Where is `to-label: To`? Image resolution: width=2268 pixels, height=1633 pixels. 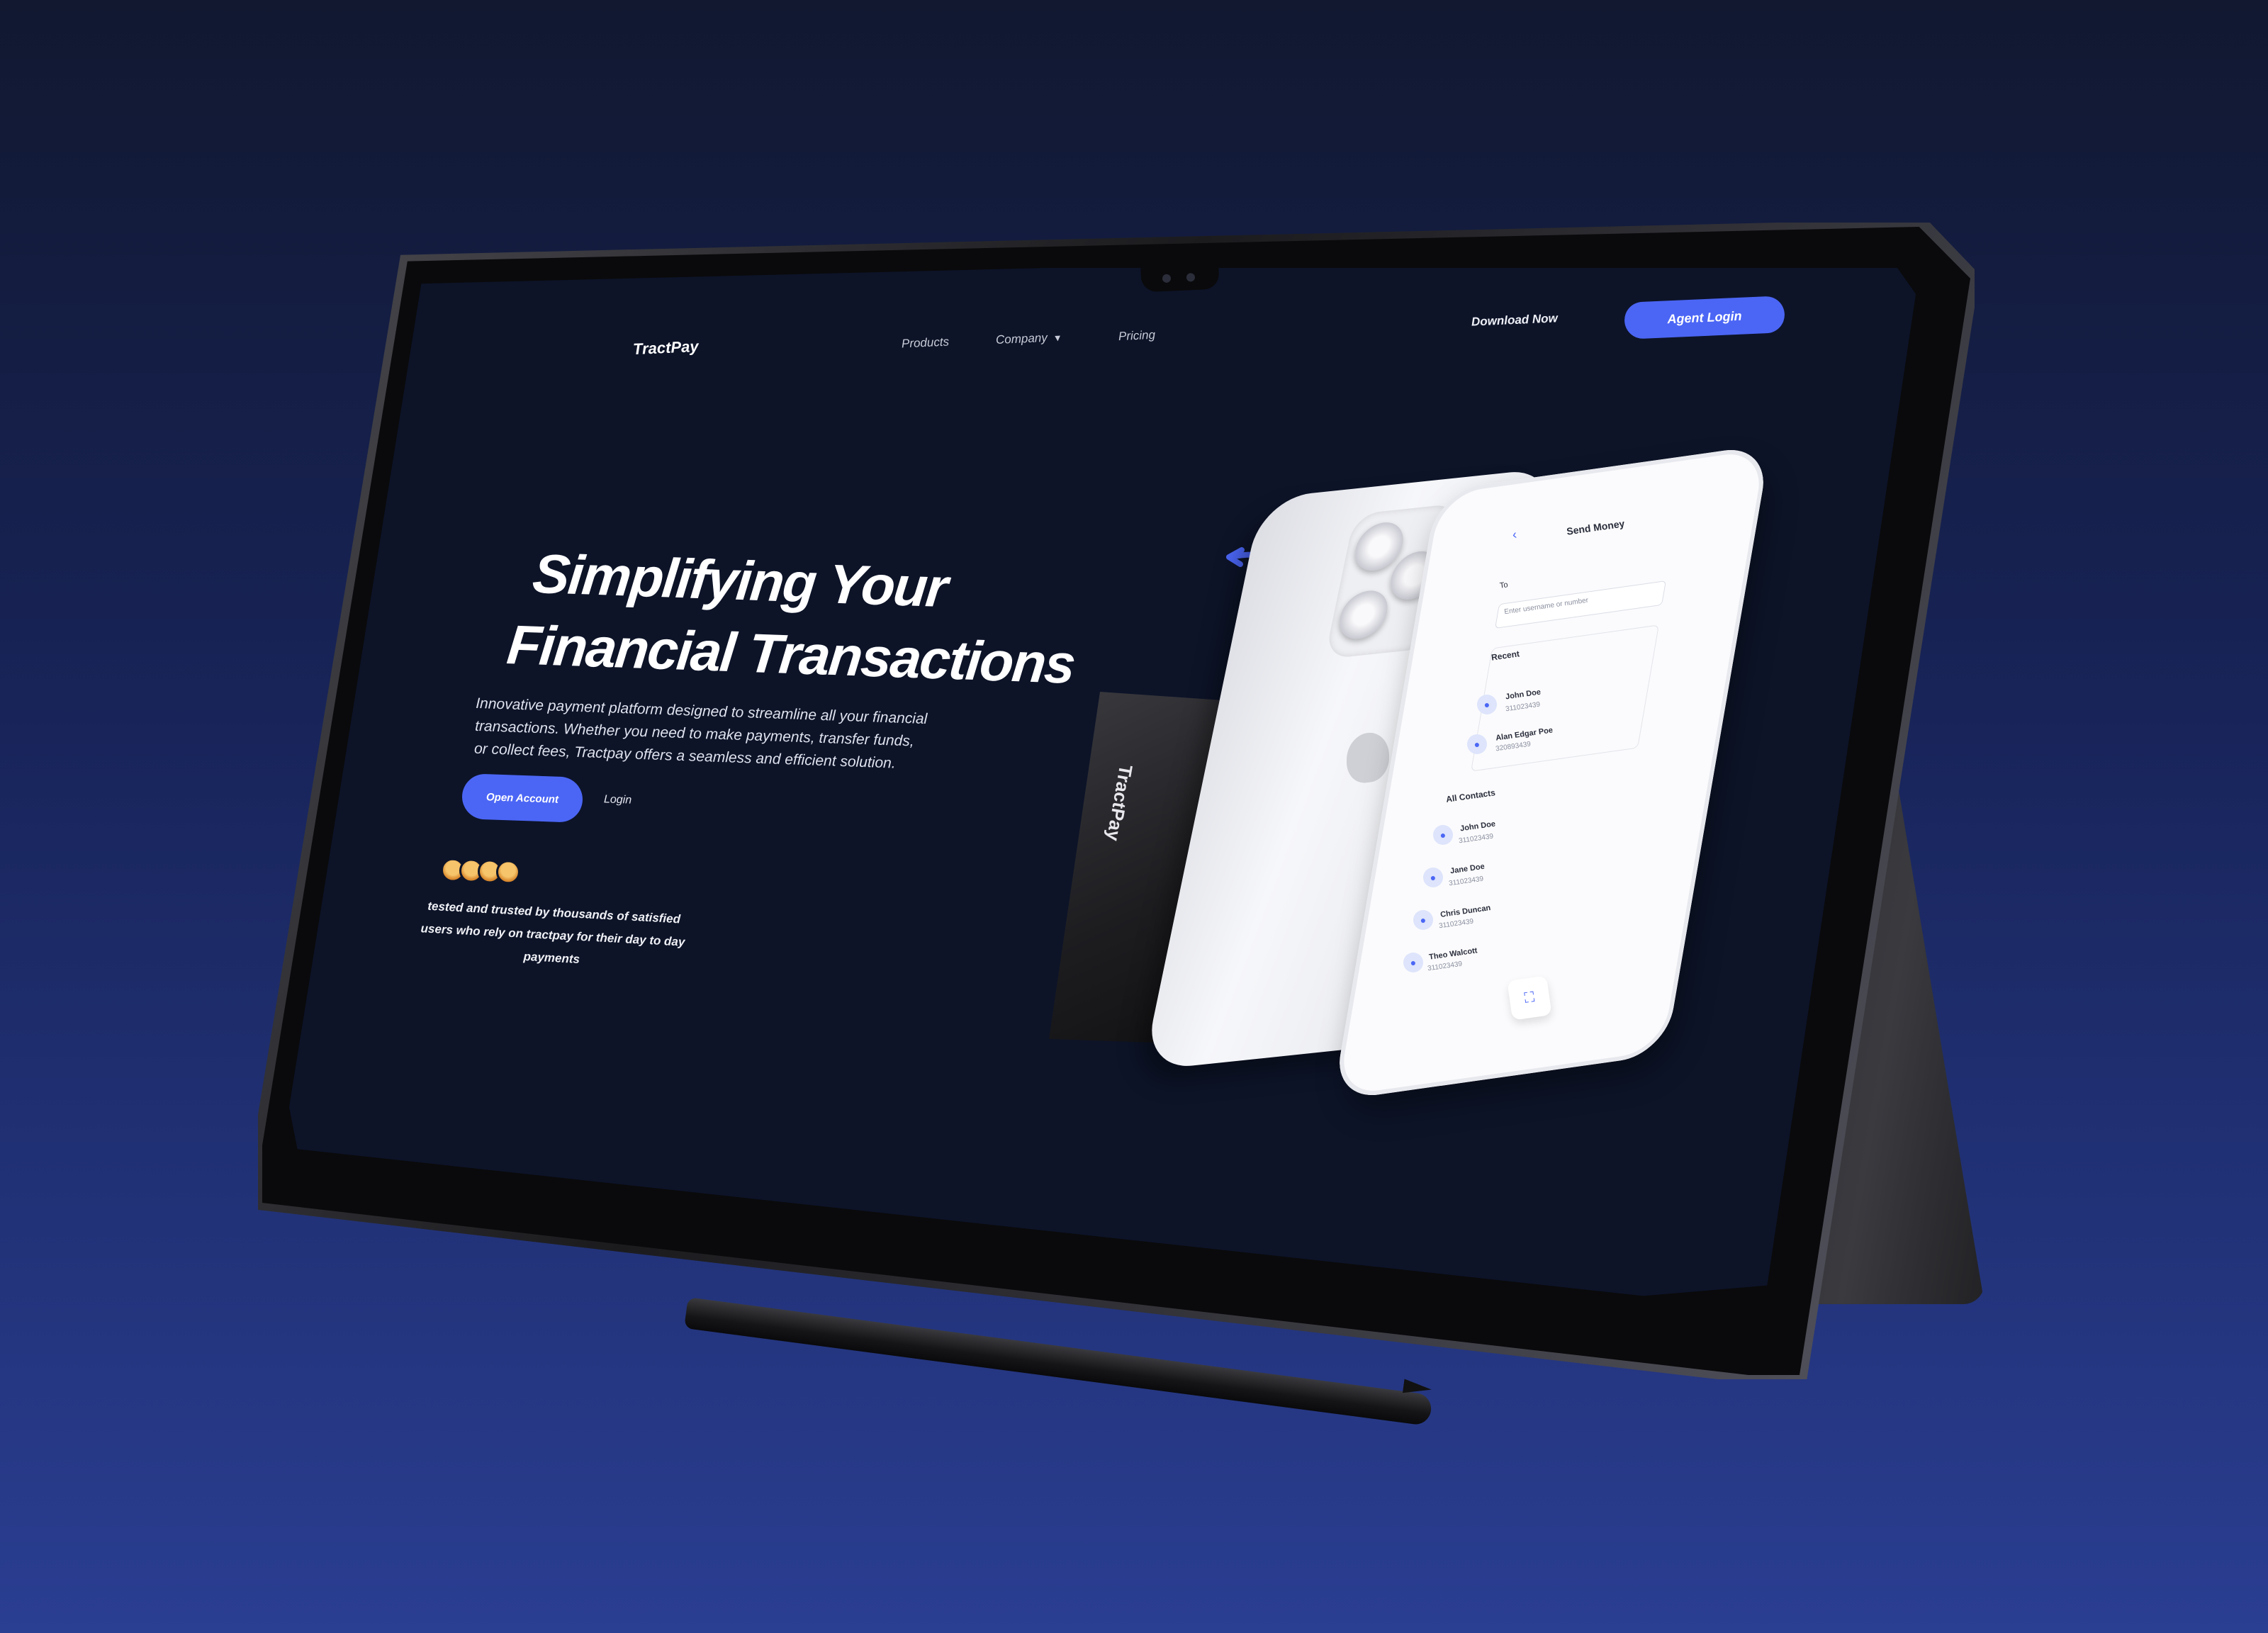 to-label: To is located at coordinates (1504, 585).